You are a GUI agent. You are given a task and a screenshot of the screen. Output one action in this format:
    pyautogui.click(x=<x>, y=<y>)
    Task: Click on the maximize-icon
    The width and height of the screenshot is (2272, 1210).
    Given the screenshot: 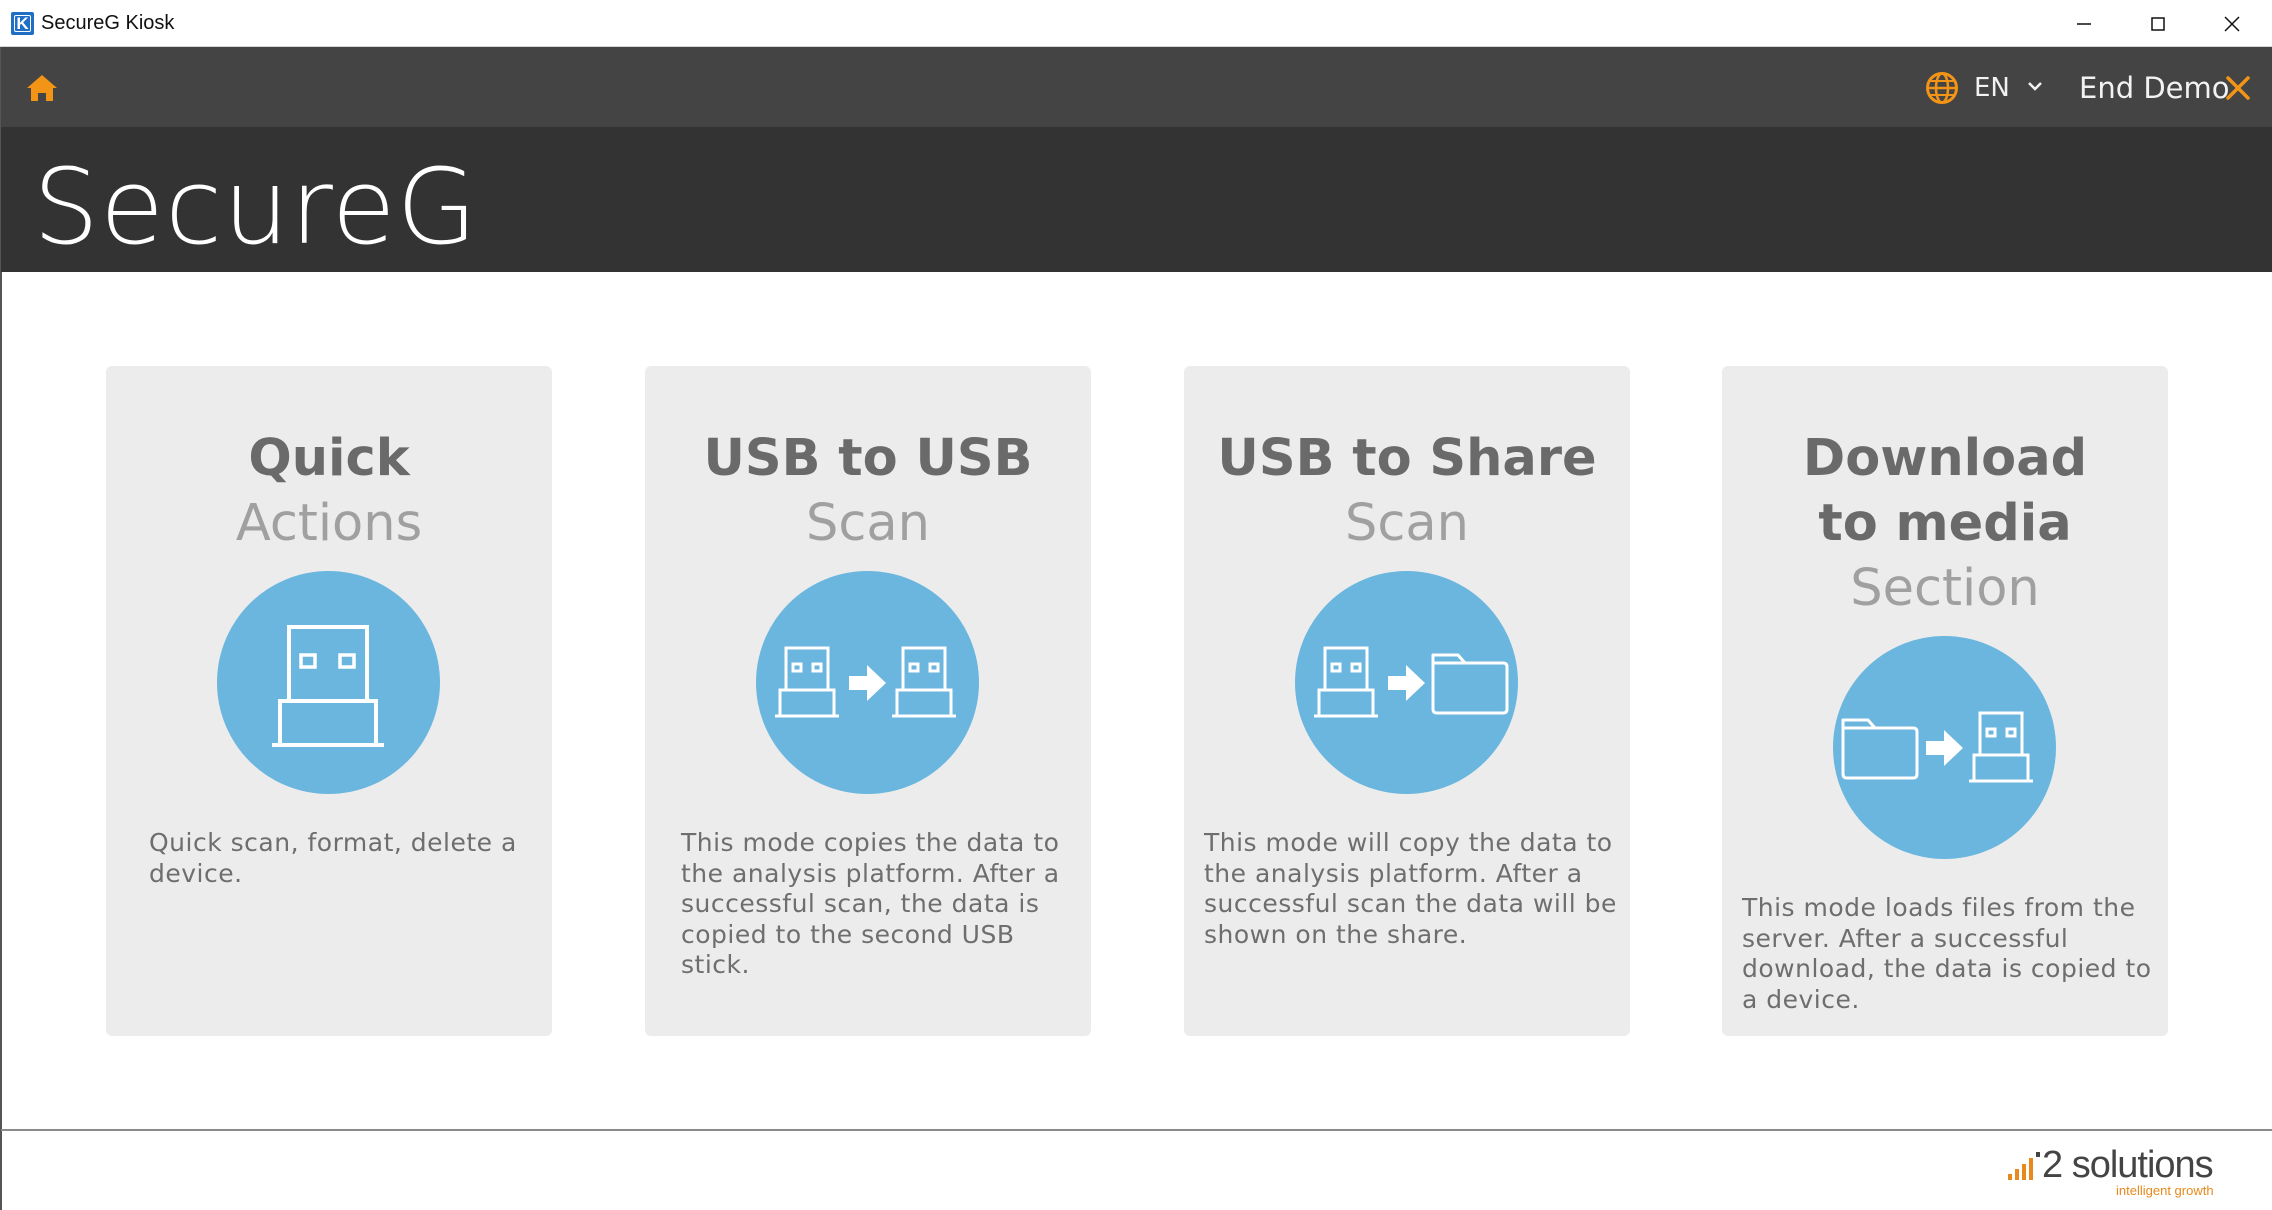 What is the action you would take?
    pyautogui.click(x=2158, y=24)
    